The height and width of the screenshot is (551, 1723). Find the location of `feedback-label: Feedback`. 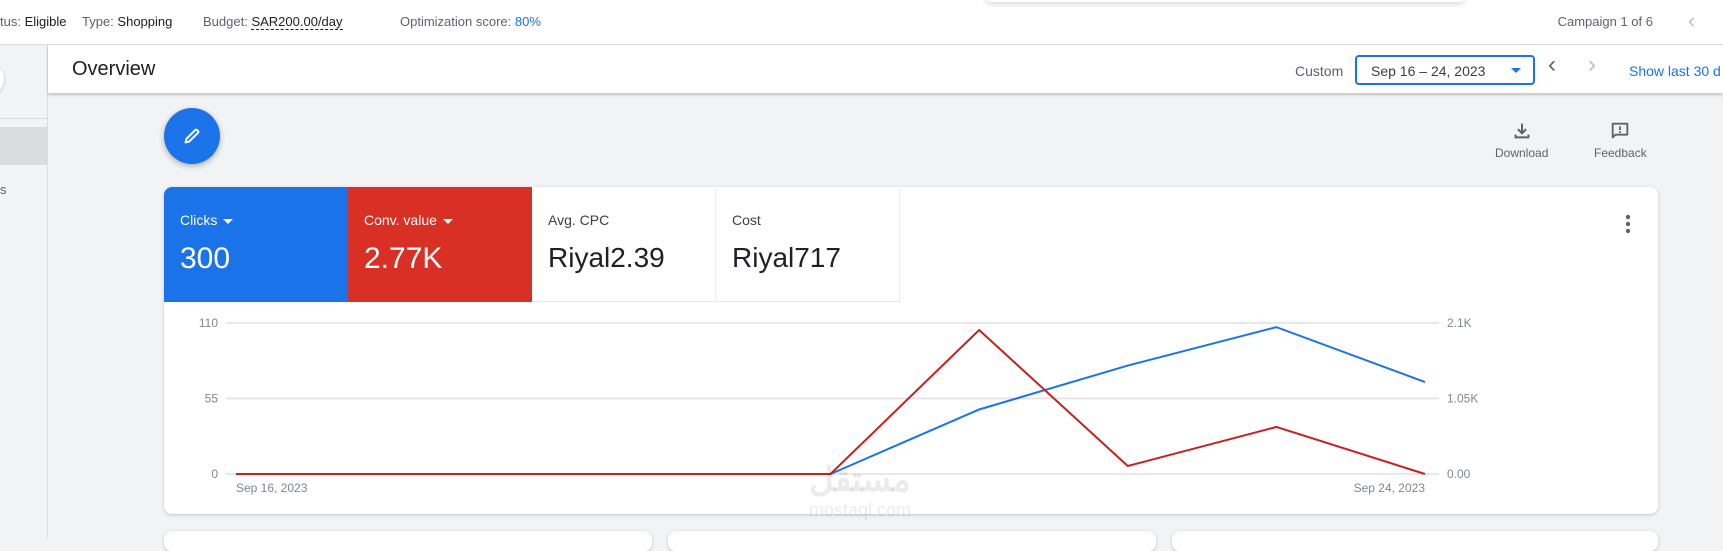

feedback-label: Feedback is located at coordinates (1620, 153).